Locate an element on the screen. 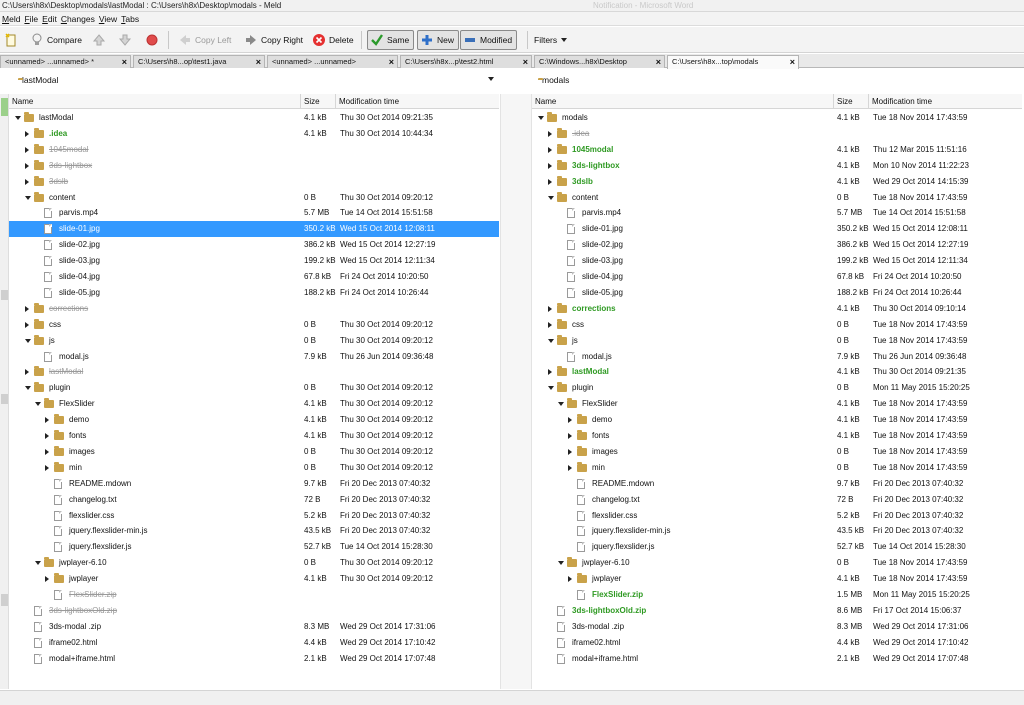  tree-row: min 0 B Thu 30 Oct 2014 09:20:12 is located at coordinates (254, 468).